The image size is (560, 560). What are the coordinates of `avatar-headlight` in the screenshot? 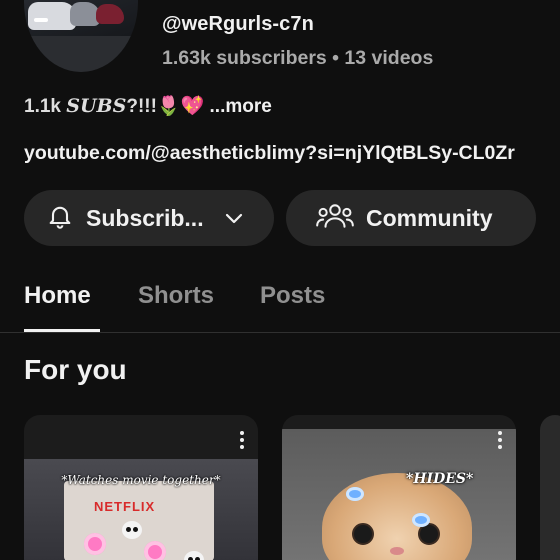 It's located at (41, 20).